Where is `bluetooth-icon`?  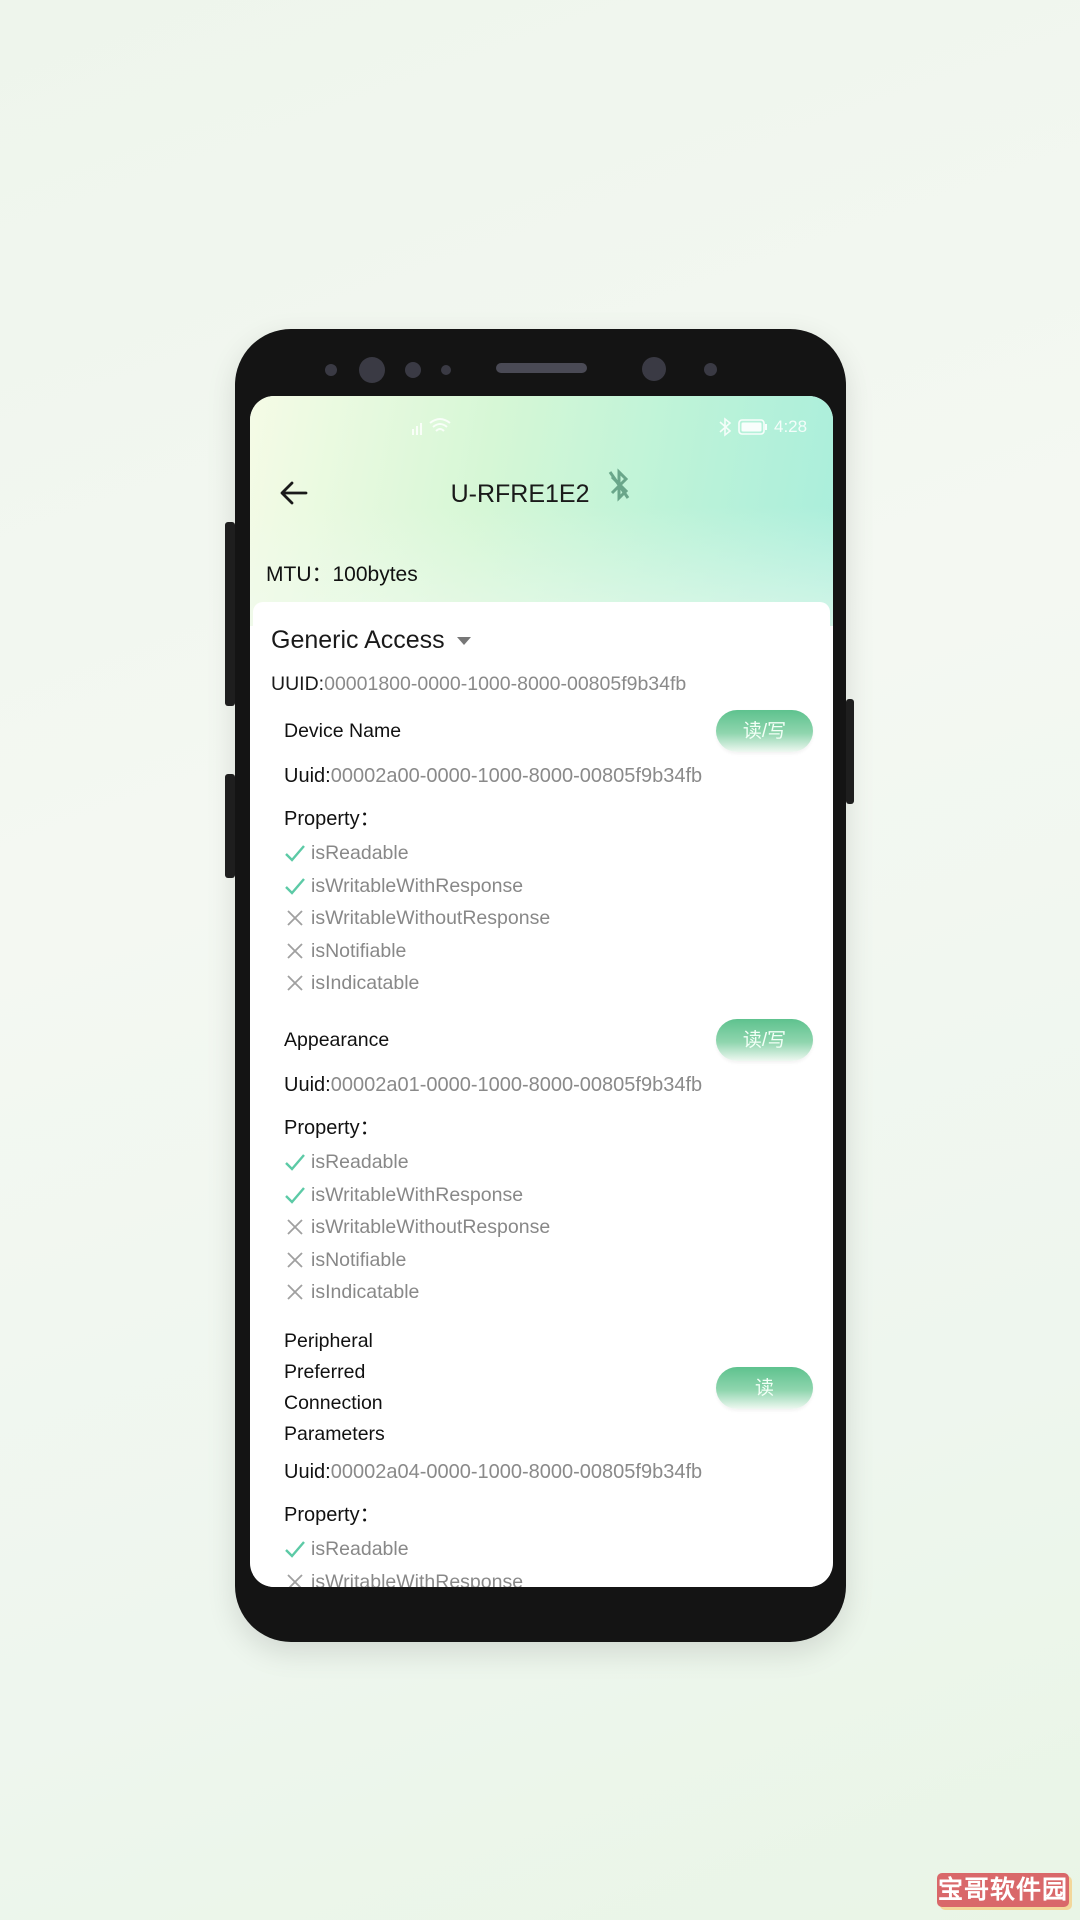
bluetooth-icon is located at coordinates (725, 427).